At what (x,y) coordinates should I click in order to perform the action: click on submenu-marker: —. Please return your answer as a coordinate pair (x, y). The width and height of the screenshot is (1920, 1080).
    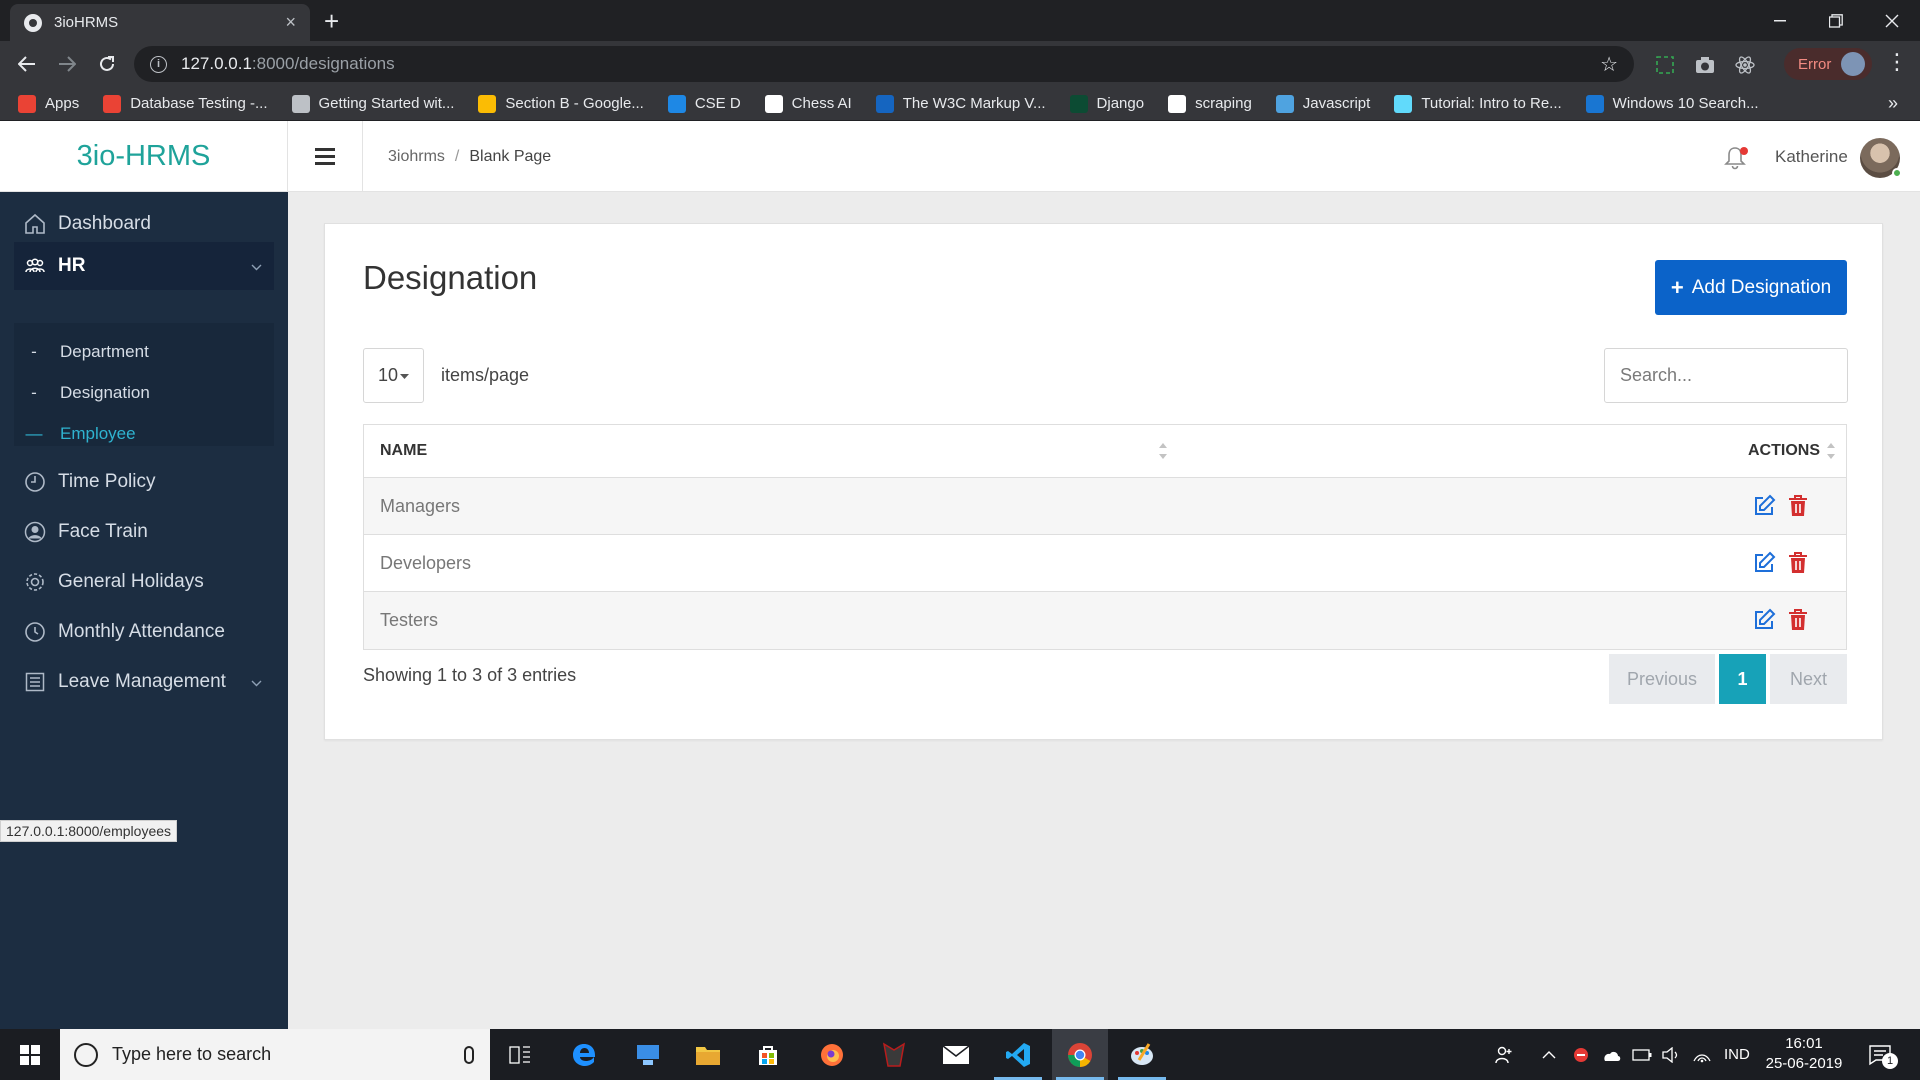
    Looking at the image, I should click on (34, 433).